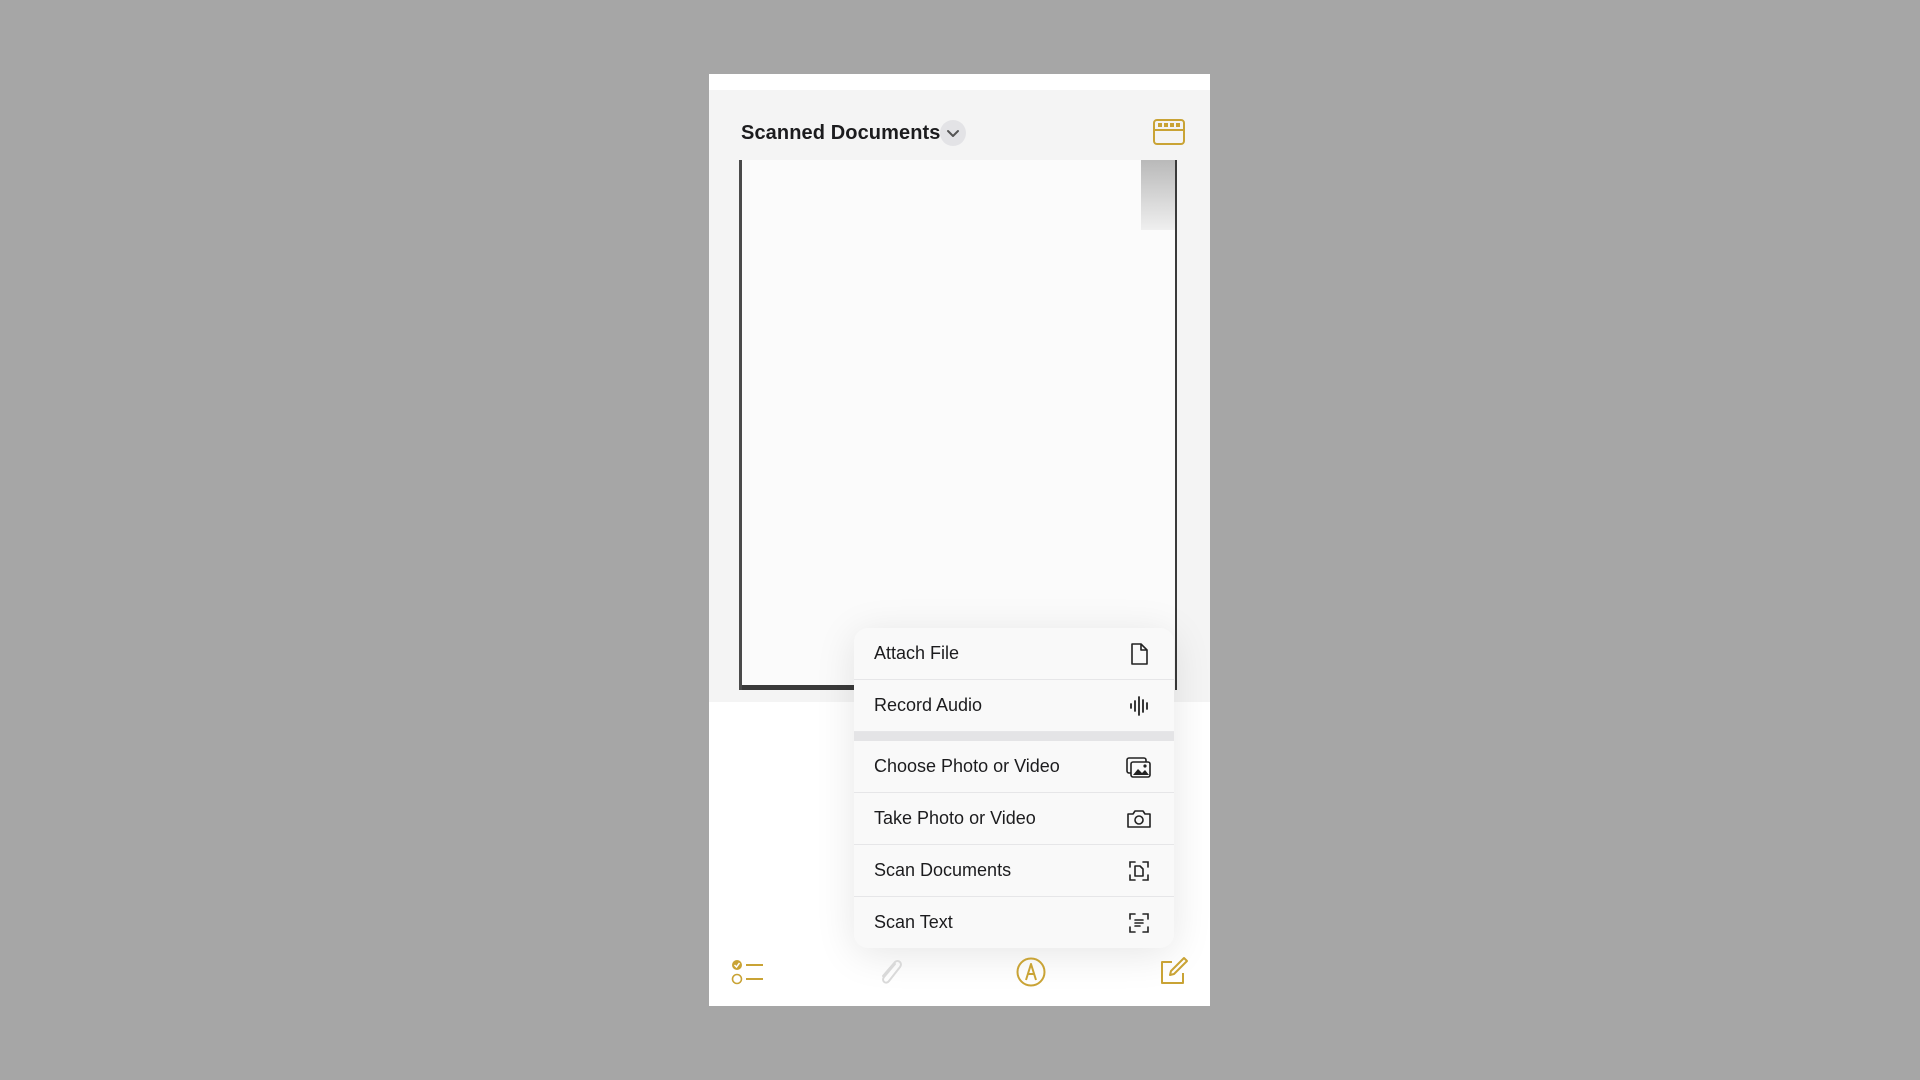  I want to click on menu-item-scan-documents: Scan Documents, so click(1014, 871).